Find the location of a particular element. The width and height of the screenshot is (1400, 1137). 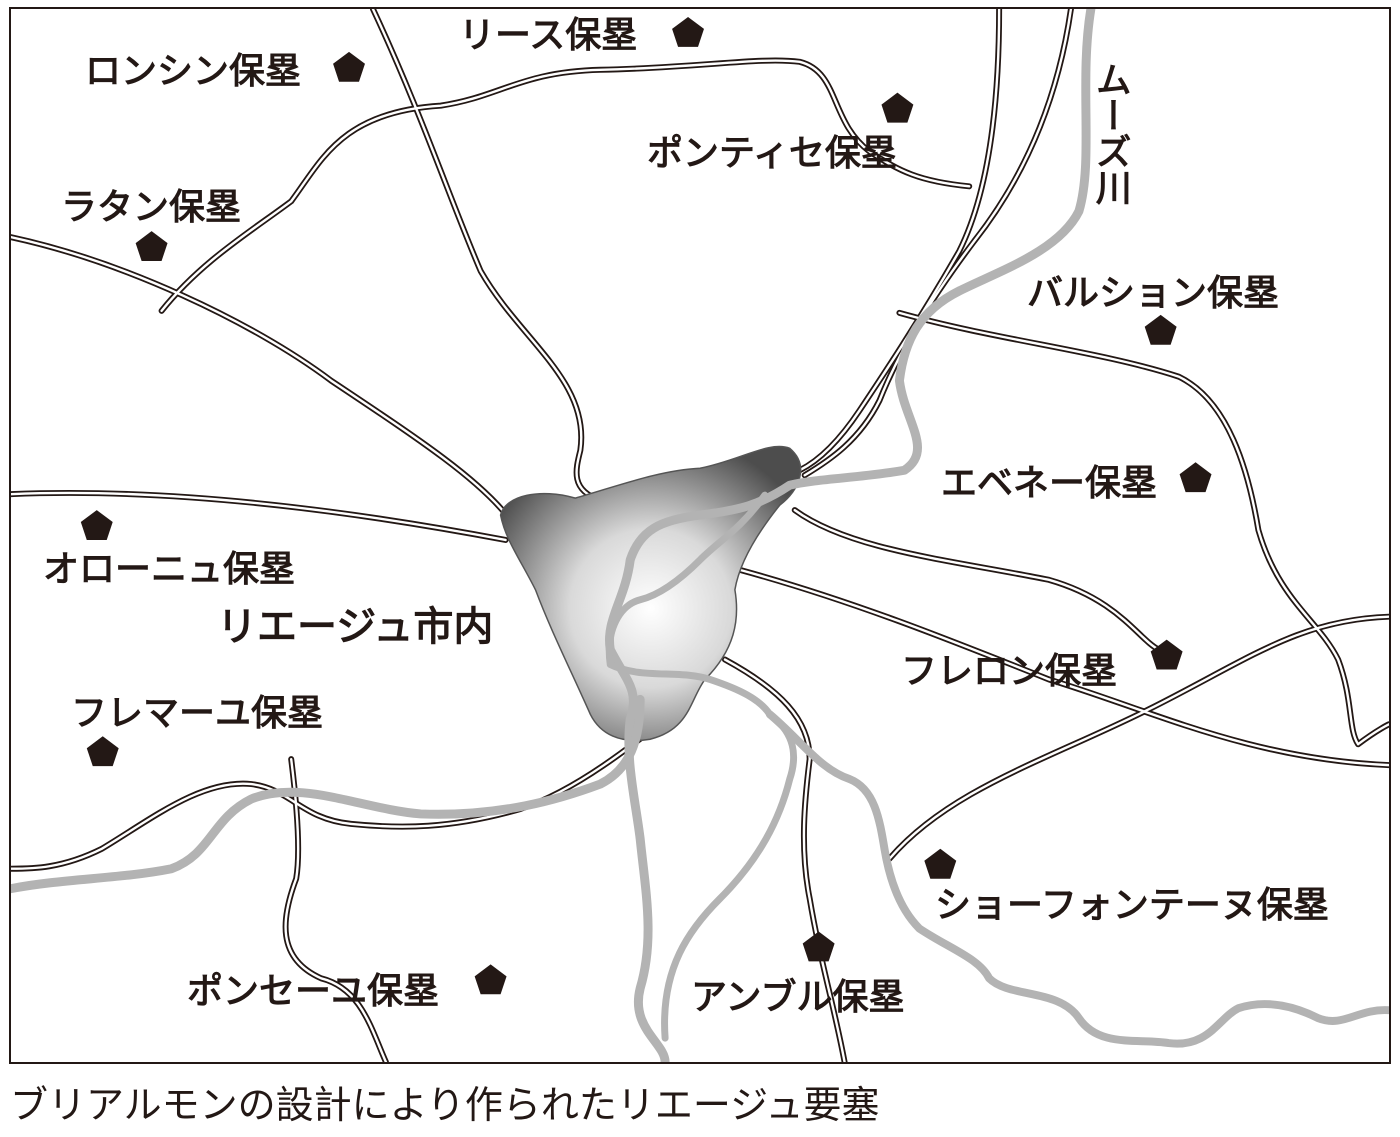

fort-label-lantin: ラタン保塁 is located at coordinates (151, 207).